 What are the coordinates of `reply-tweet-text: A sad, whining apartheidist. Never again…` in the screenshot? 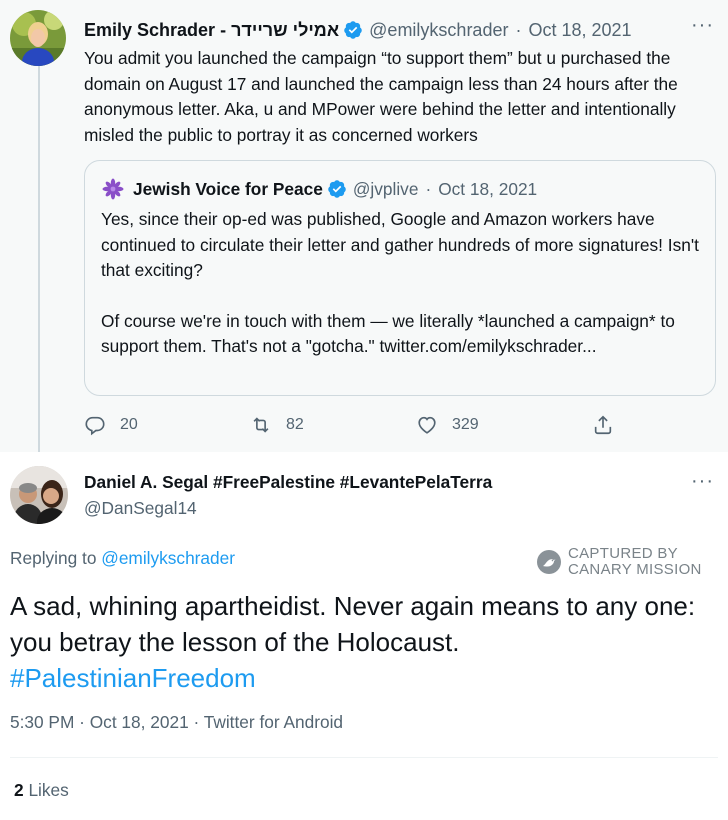 It's located at (364, 642).